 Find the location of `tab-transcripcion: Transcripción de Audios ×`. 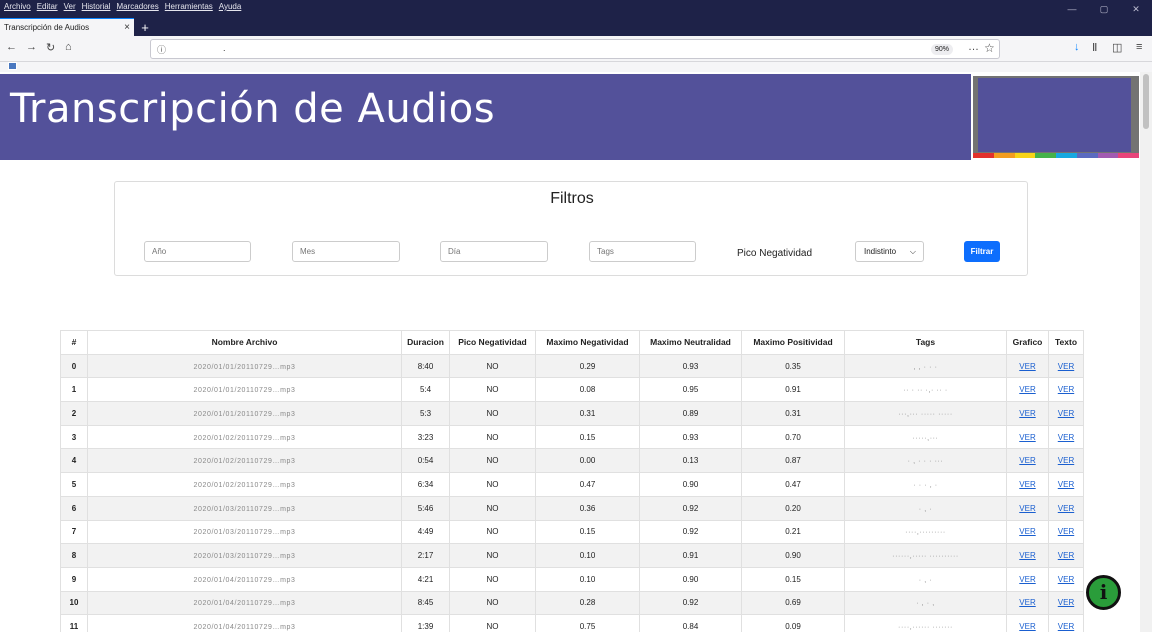

tab-transcripcion: Transcripción de Audios × is located at coordinates (67, 27).